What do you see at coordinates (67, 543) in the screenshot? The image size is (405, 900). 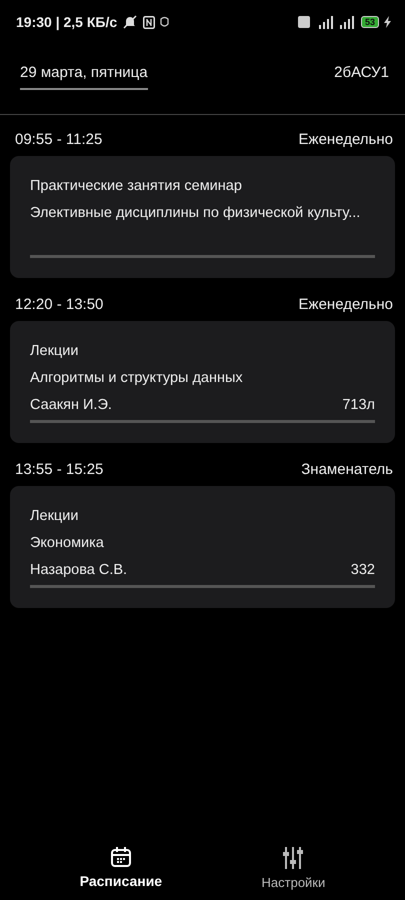 I see `subject-name: Экономика` at bounding box center [67, 543].